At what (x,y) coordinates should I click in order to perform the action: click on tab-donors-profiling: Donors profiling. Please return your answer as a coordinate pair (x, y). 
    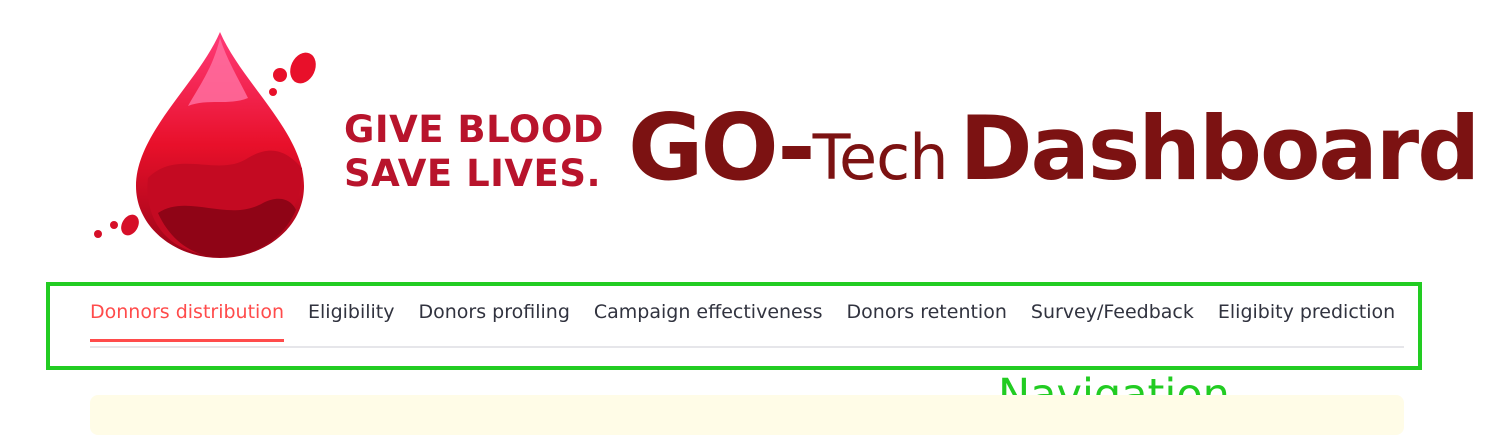
    Looking at the image, I should click on (494, 315).